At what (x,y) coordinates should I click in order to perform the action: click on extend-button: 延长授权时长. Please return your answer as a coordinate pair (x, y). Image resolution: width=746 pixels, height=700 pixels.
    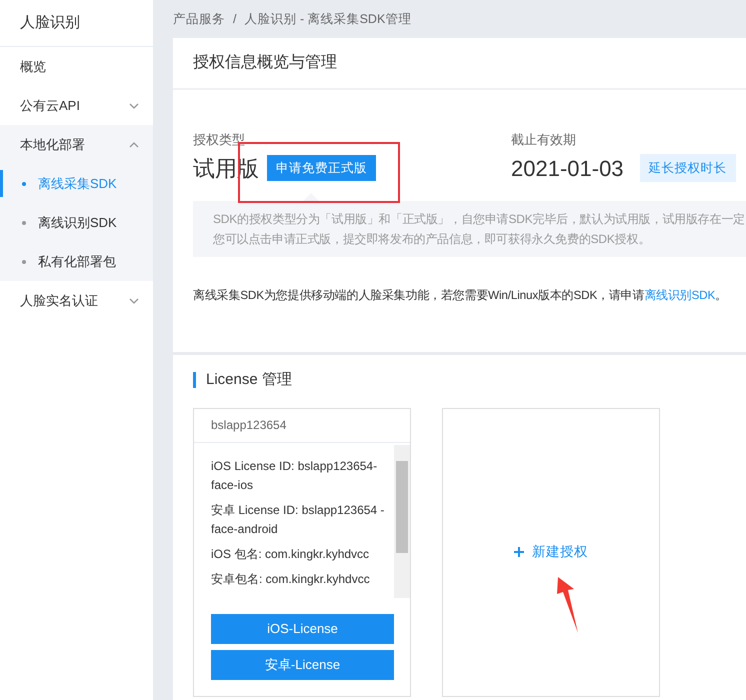
    Looking at the image, I should click on (688, 168).